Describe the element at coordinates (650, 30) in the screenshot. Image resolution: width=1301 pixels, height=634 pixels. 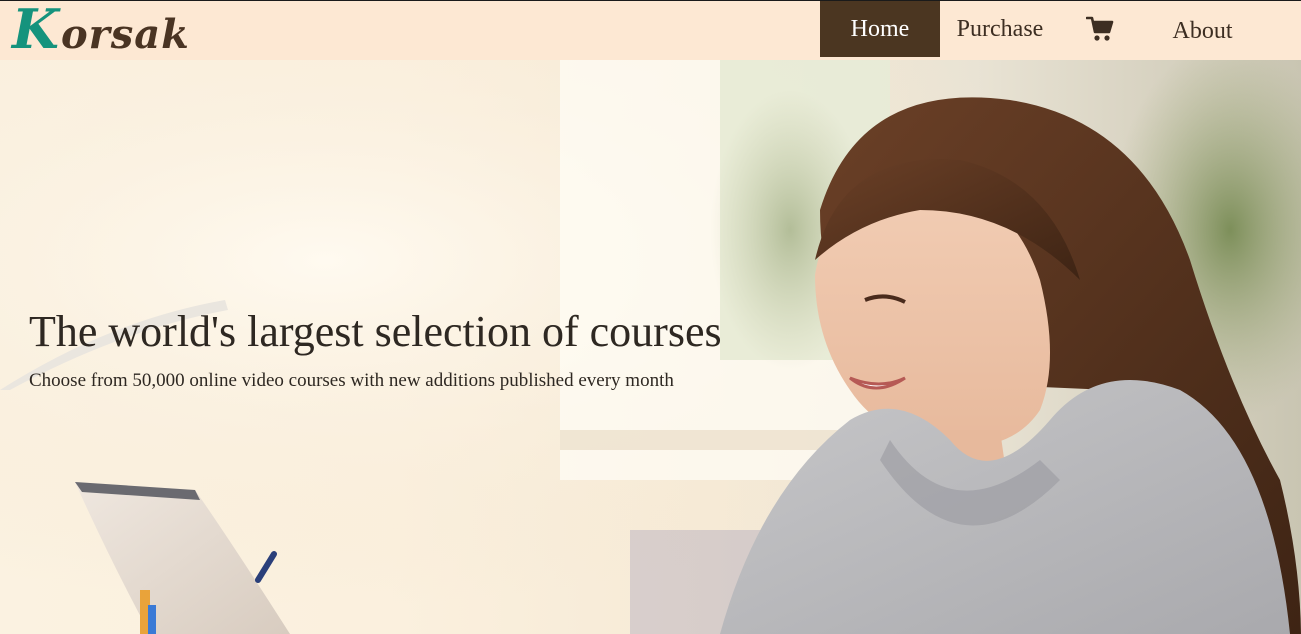
I see `top-navbar: K orsak Home Purchase About` at that location.